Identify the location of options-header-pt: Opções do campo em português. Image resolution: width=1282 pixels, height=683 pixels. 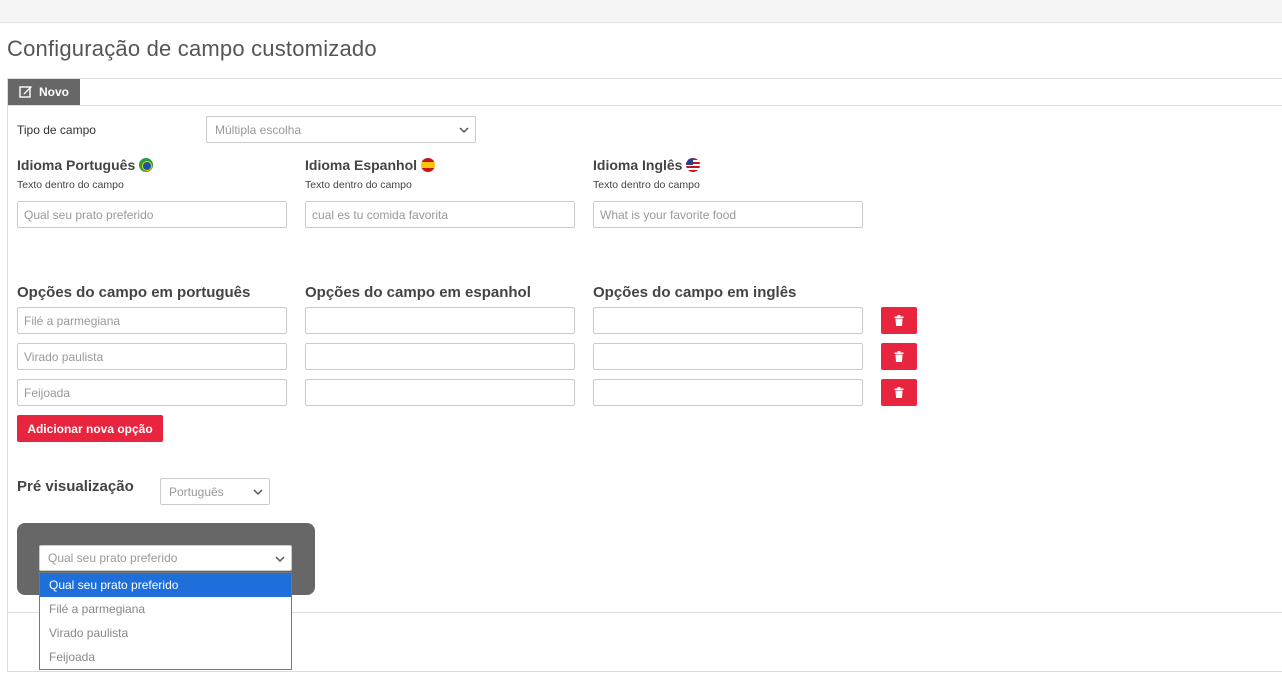
(134, 292).